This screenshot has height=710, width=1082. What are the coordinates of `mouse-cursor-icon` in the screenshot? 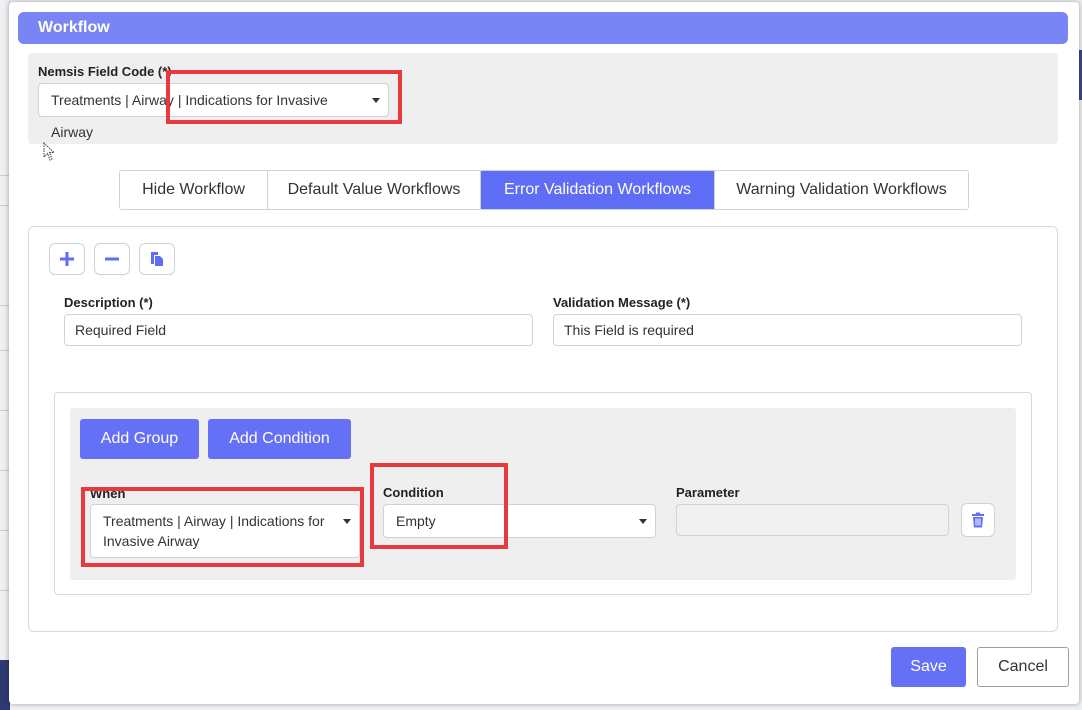 It's located at (50, 154).